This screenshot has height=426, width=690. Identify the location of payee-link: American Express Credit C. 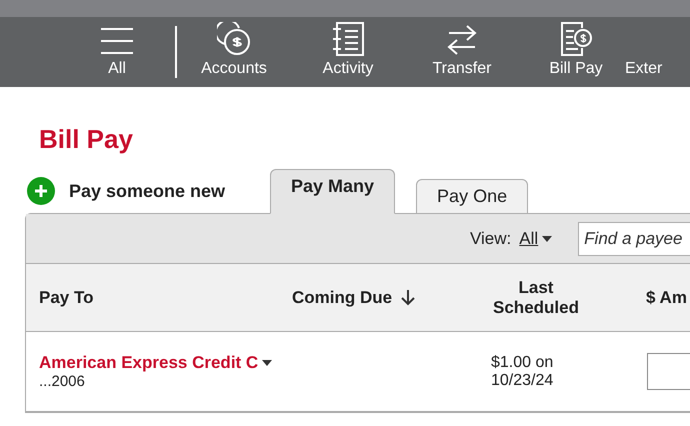
(155, 363).